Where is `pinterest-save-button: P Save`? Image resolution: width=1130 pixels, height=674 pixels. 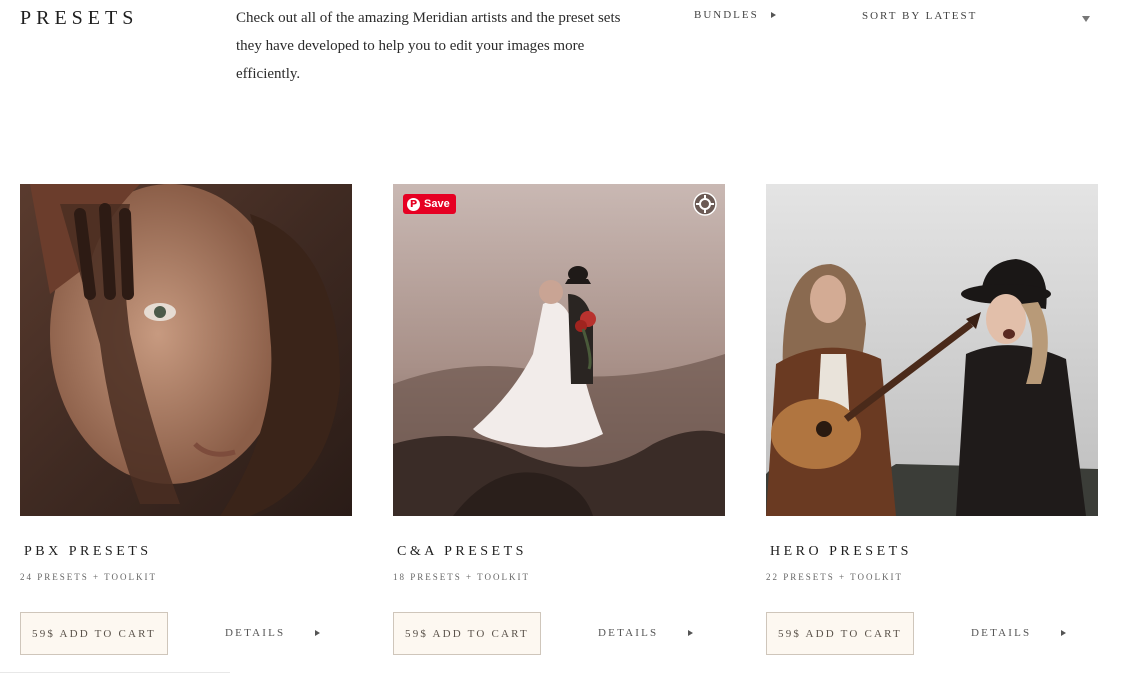 pinterest-save-button: P Save is located at coordinates (429, 204).